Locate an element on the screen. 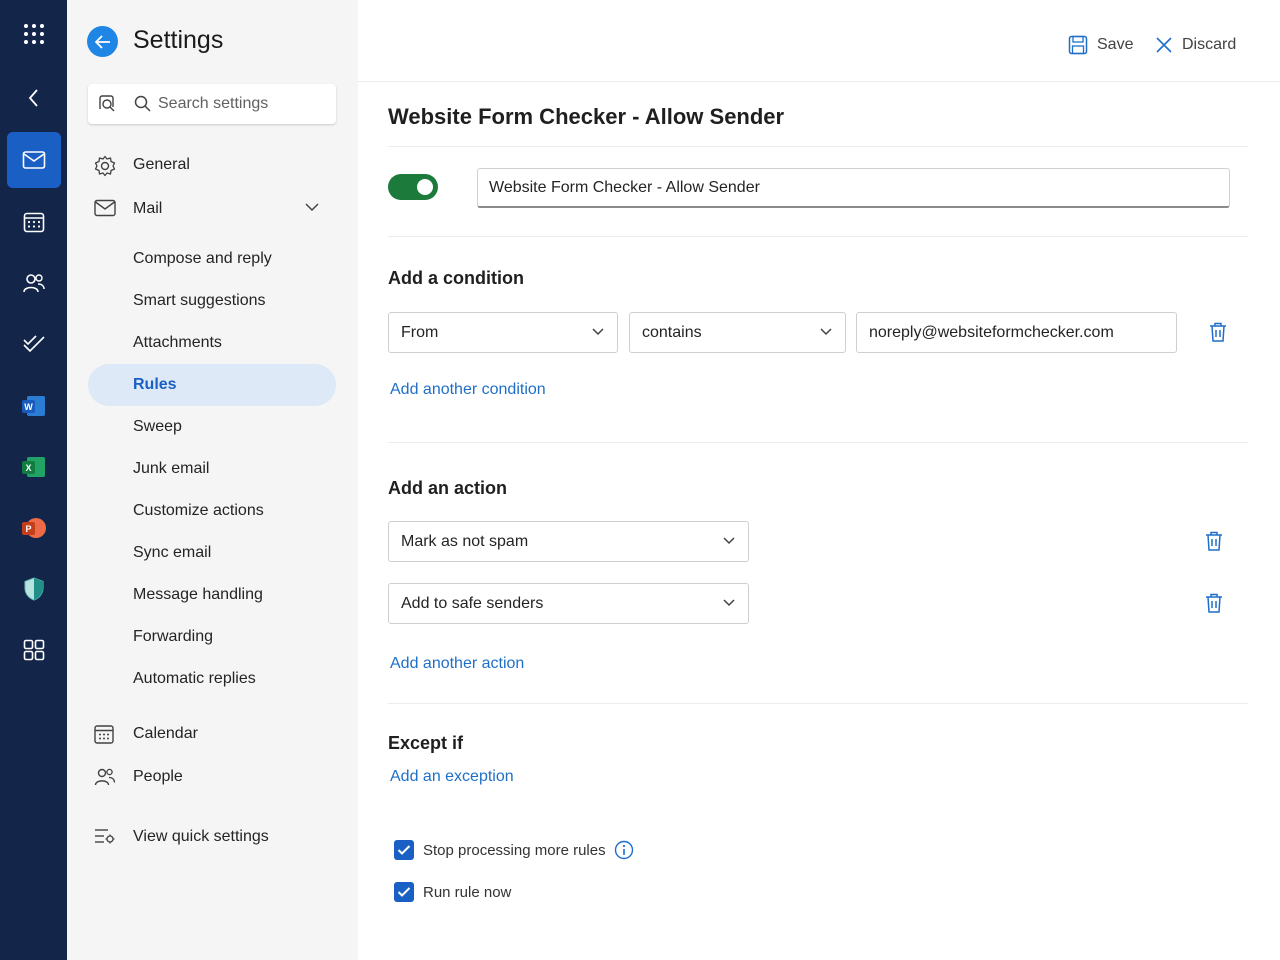  search-settings-box: Search settings is located at coordinates (212, 104).